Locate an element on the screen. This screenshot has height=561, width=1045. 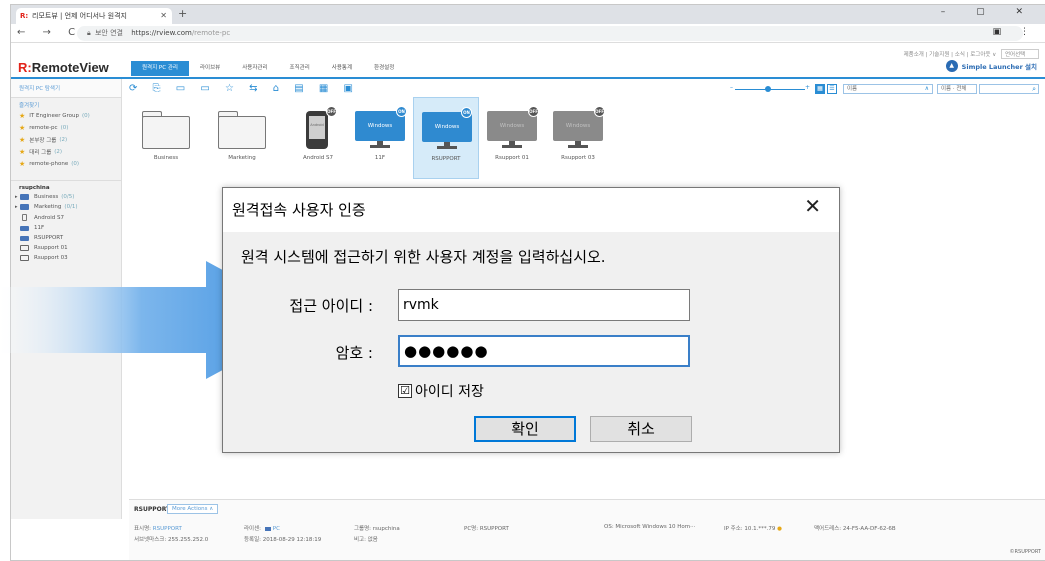
favorite-item: ★ IT Engineer Group (0) is located at coordinates (66, 116).